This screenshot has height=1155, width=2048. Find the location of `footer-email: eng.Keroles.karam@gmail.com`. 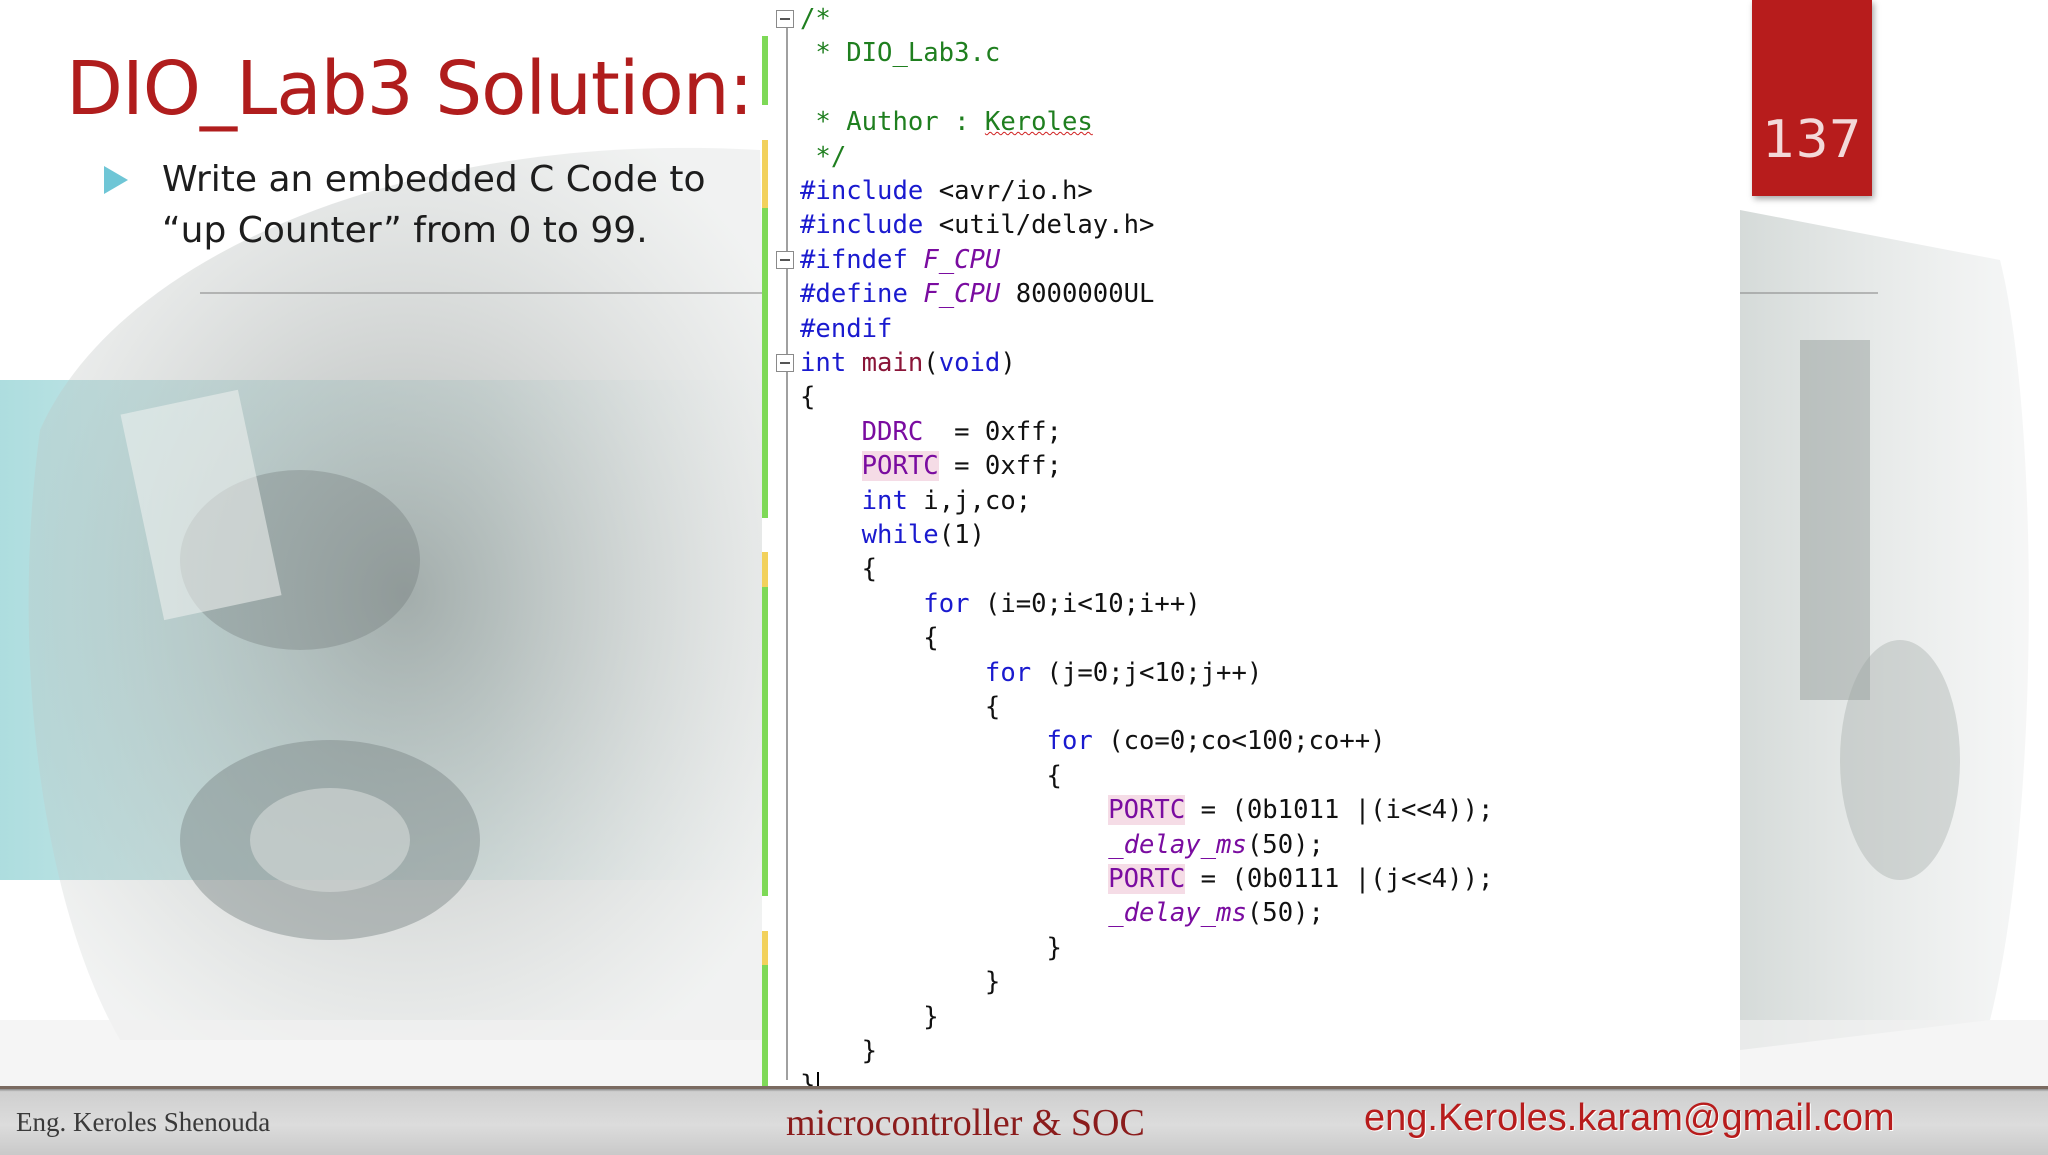

footer-email: eng.Keroles.karam@gmail.com is located at coordinates (1629, 1118).